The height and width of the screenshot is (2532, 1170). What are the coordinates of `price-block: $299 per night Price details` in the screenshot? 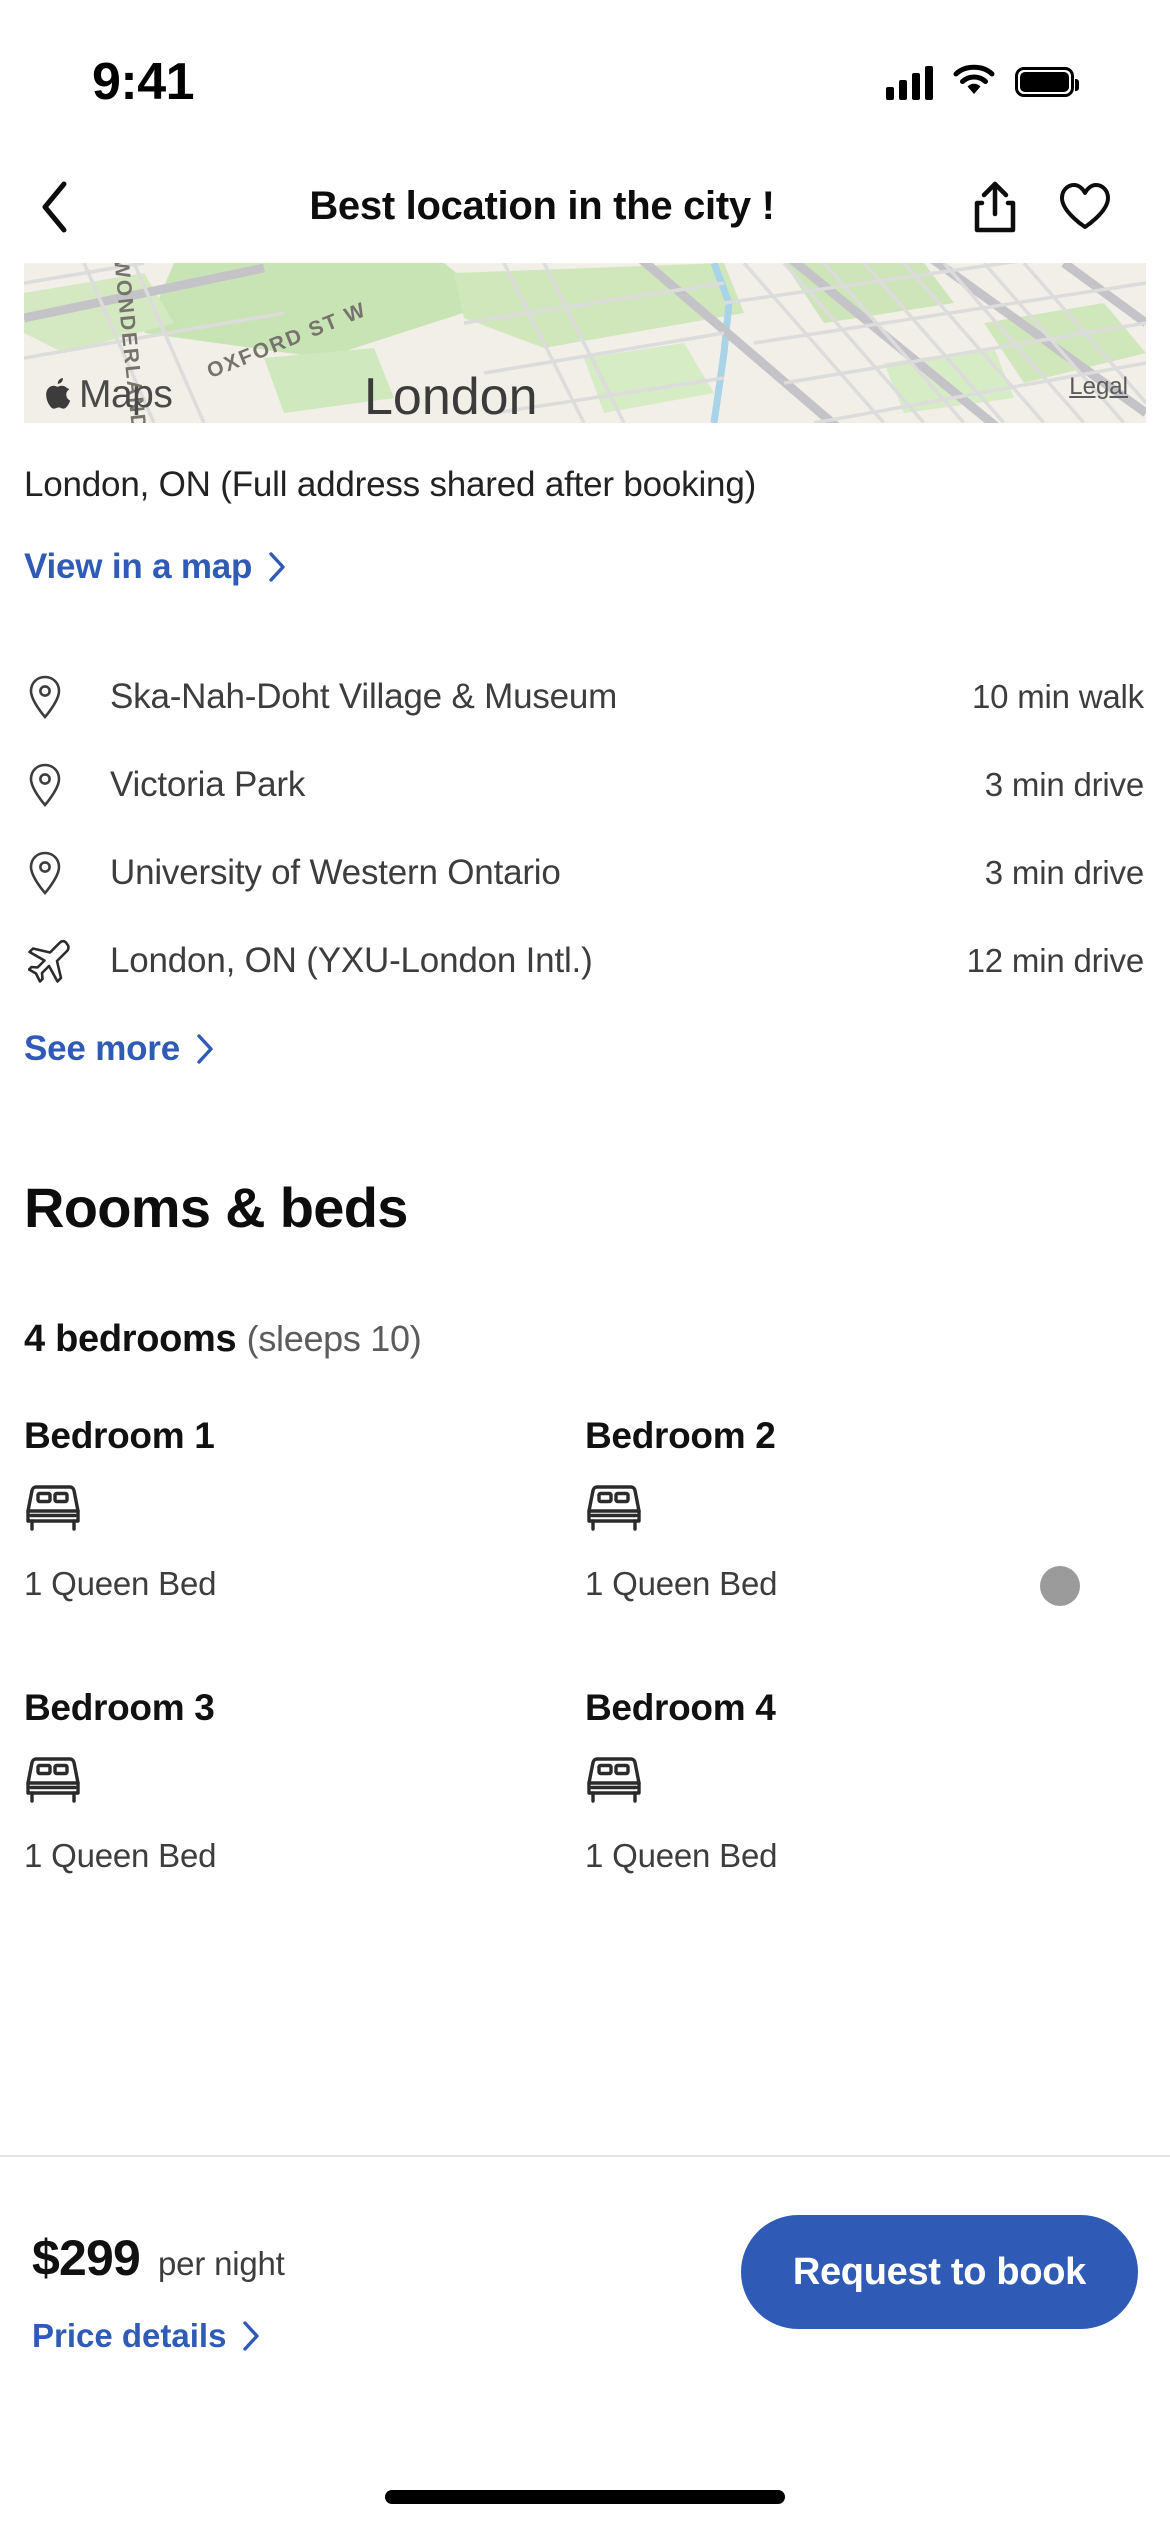 It's located at (158, 2256).